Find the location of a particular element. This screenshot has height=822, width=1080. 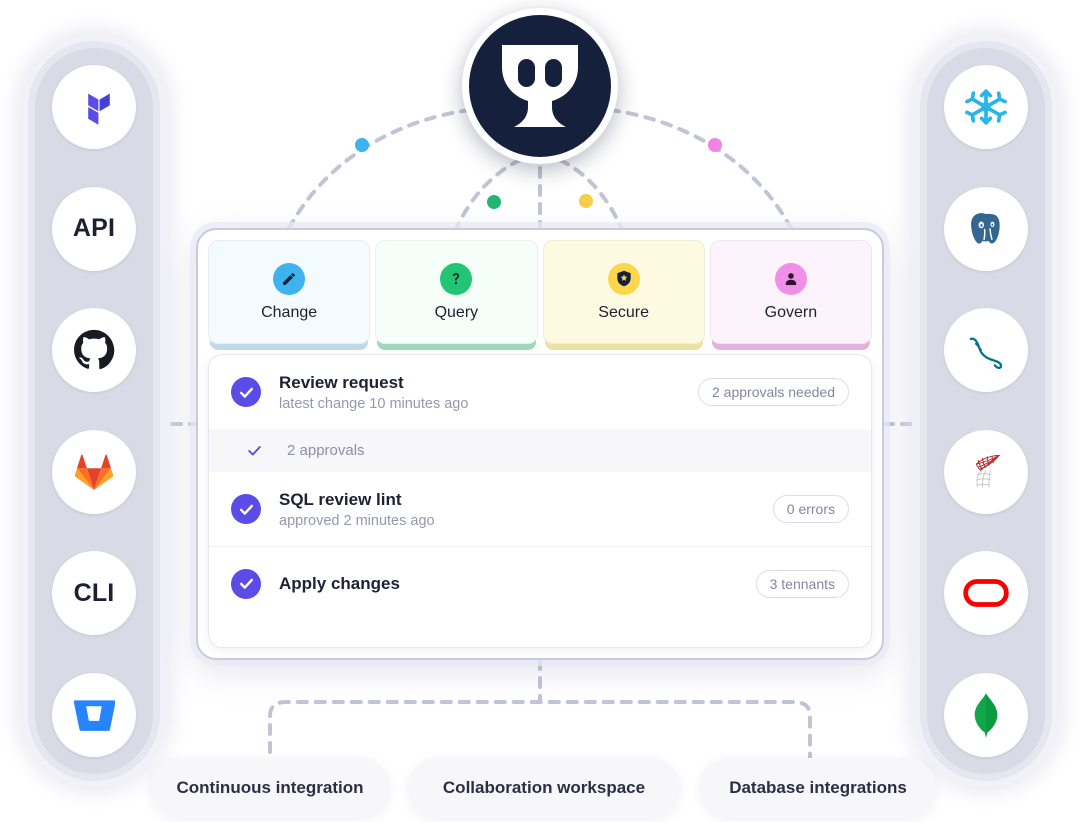

rail-item-github is located at coordinates (94, 350).